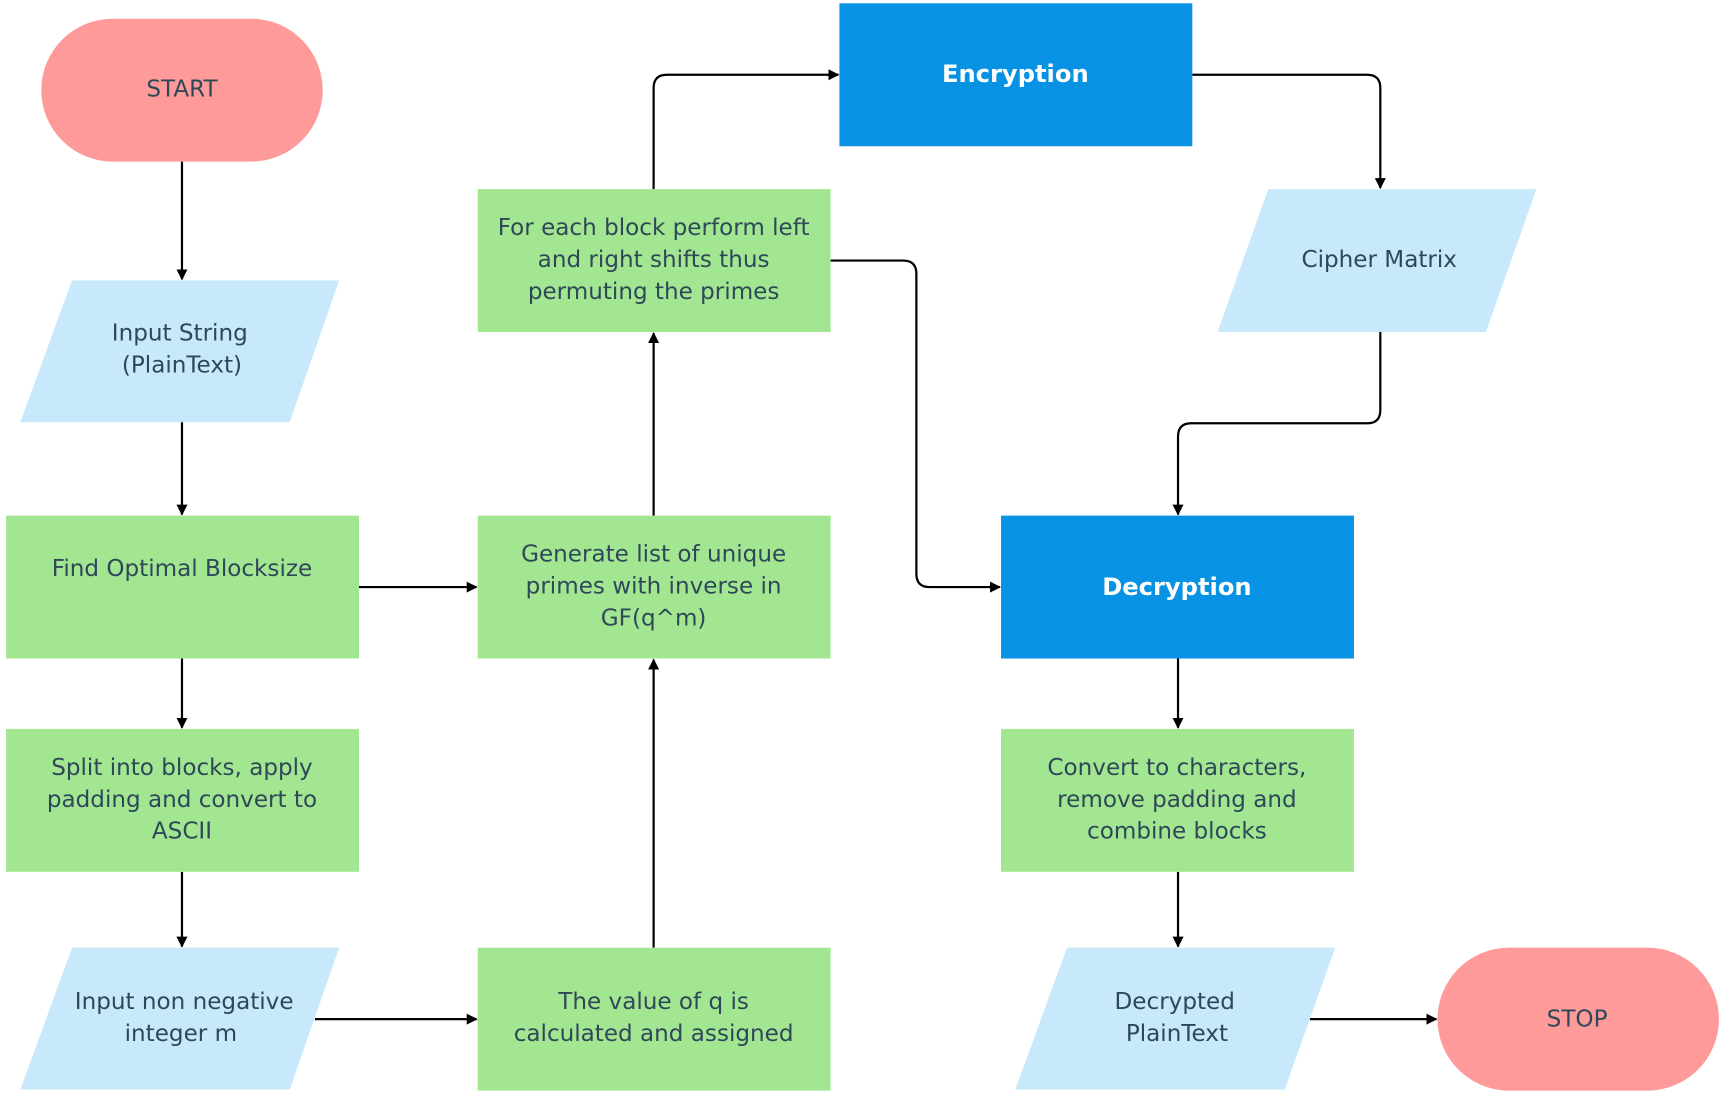 Image resolution: width=1725 pixels, height=1095 pixels. I want to click on node-label: padding and convert to, so click(182, 800).